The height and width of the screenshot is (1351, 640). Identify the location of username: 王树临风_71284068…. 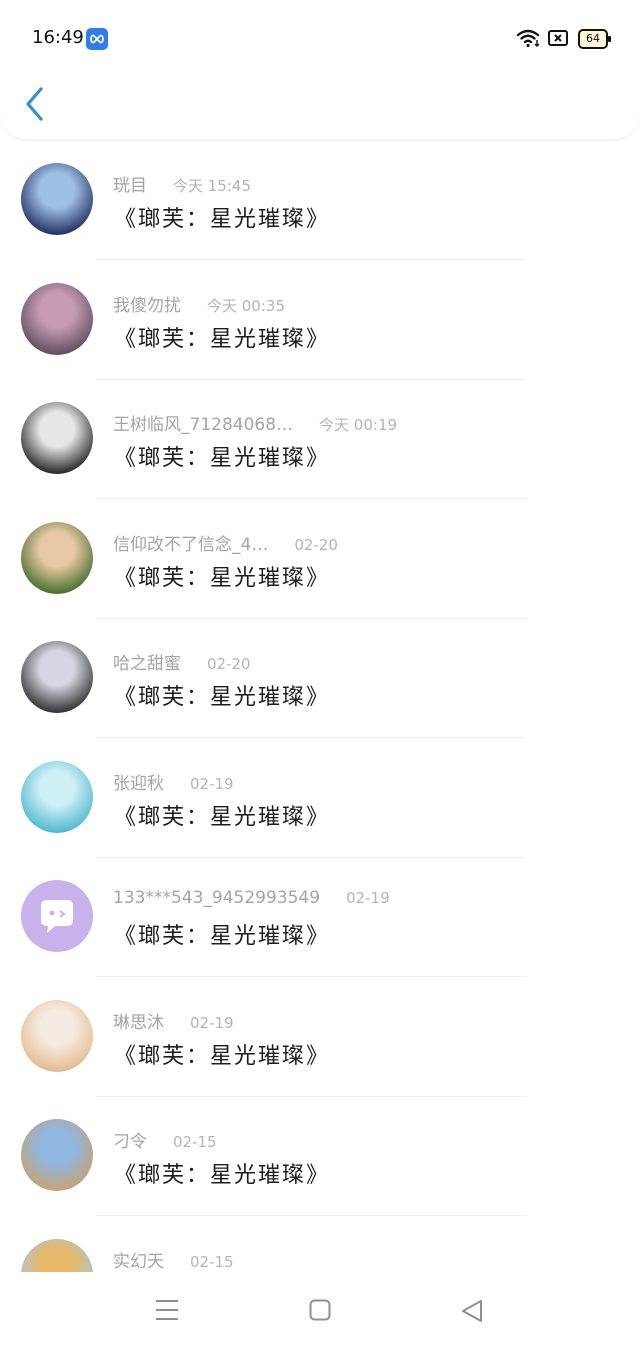
(203, 425).